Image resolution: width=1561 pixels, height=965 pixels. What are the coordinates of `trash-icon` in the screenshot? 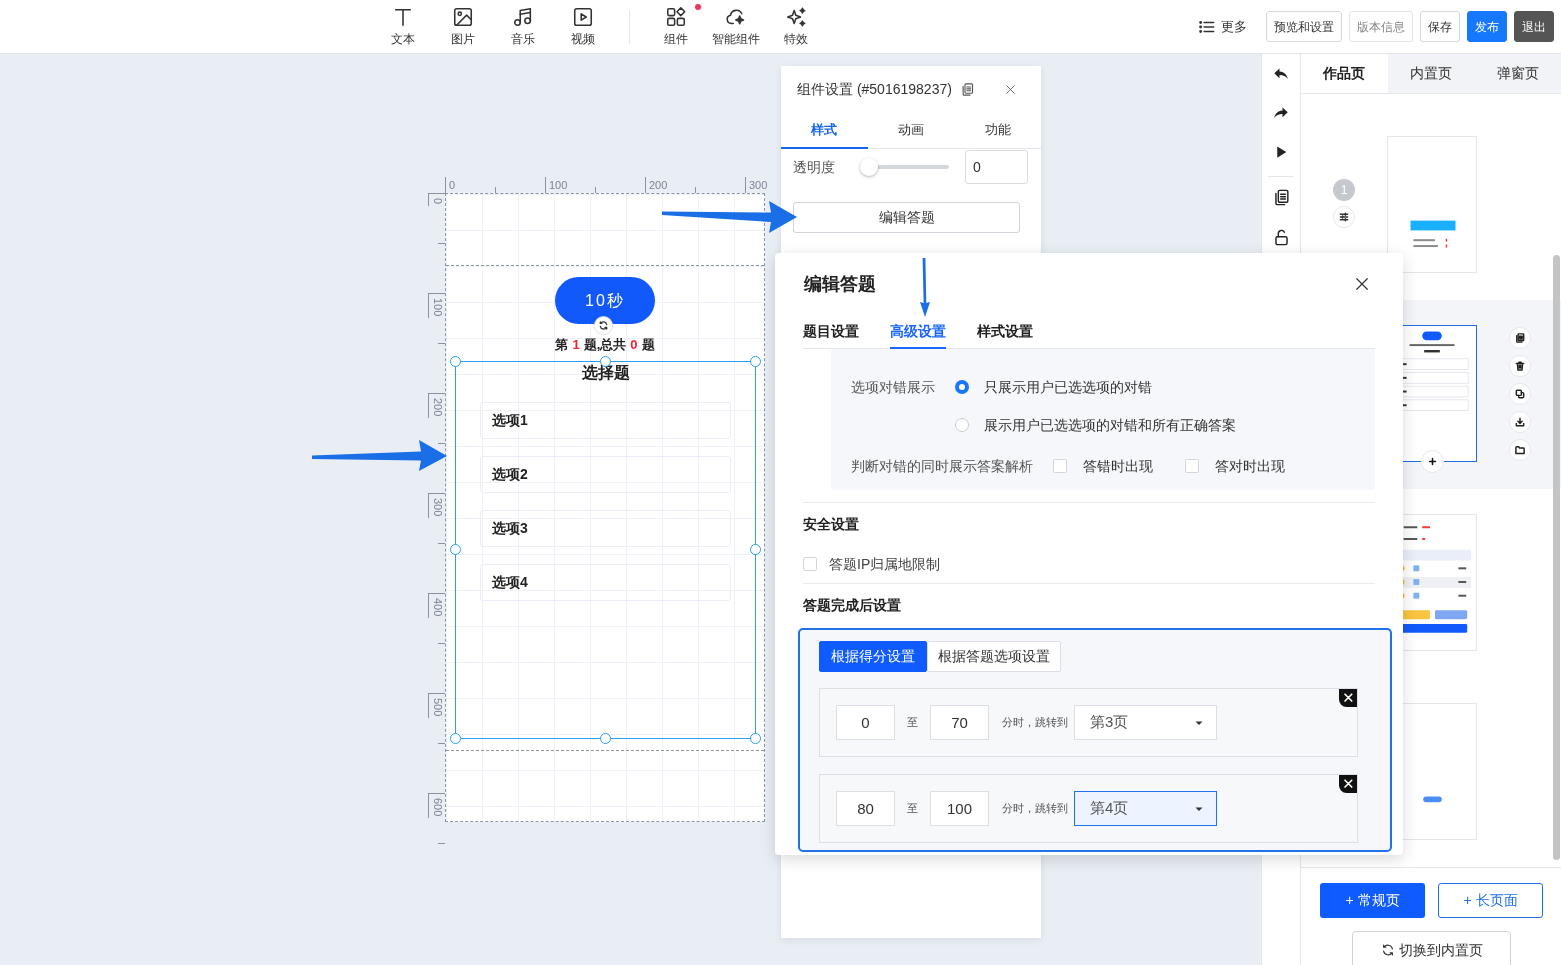 It's located at (1520, 366).